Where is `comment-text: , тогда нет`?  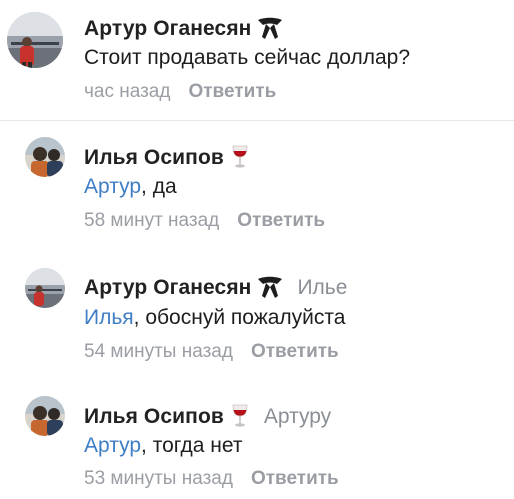
comment-text: , тогда нет is located at coordinates (192, 445).